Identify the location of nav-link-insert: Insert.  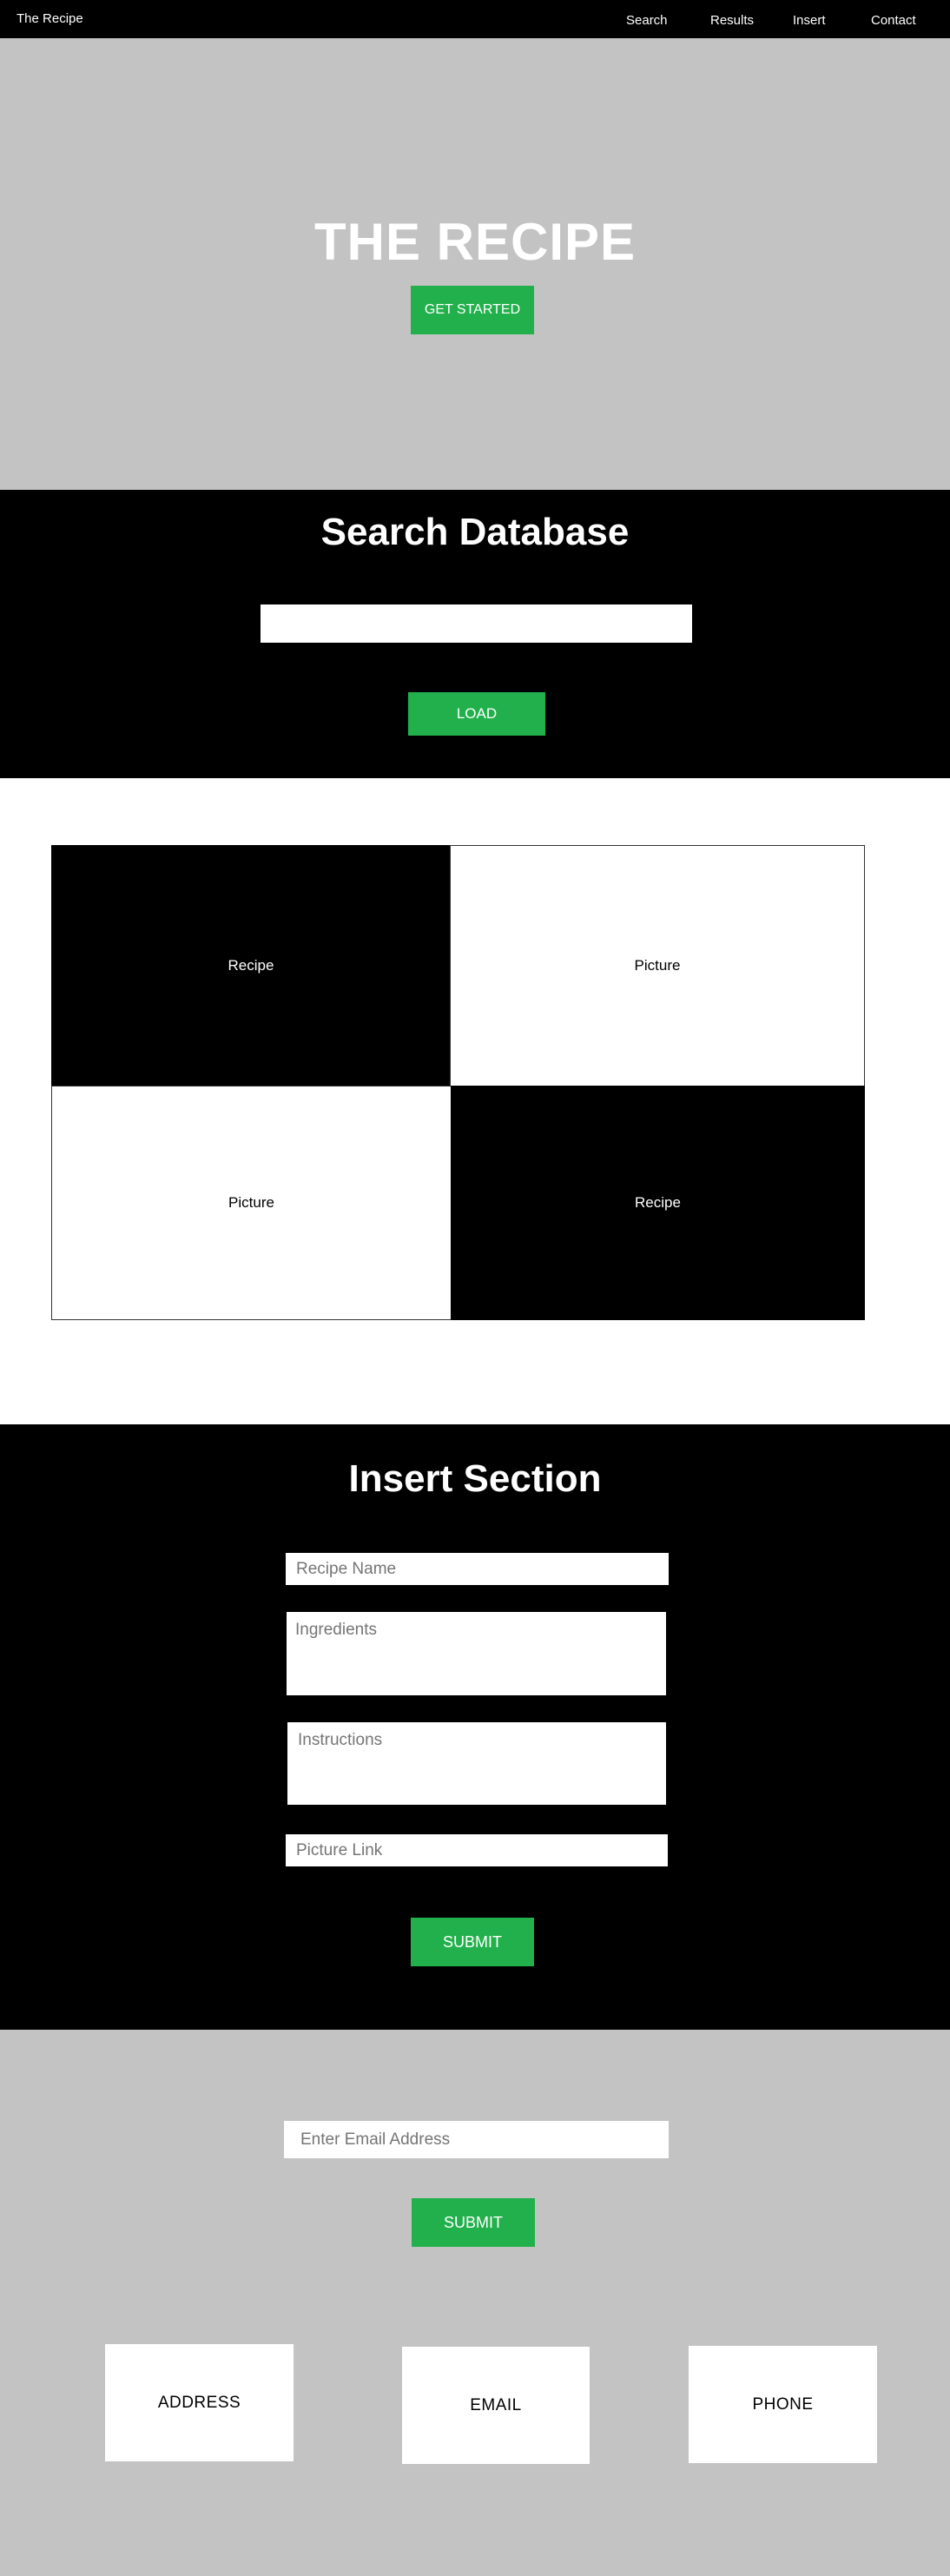
(809, 20).